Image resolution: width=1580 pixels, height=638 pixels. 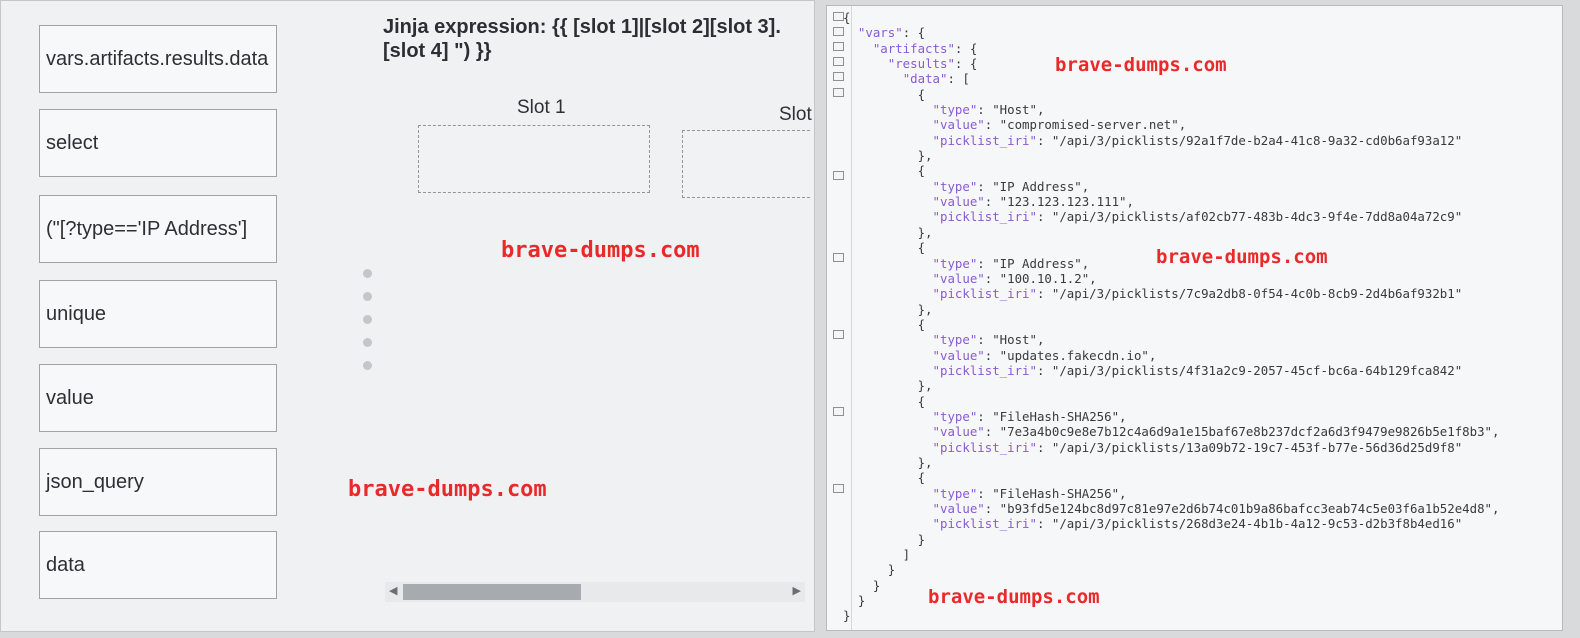 I want to click on slot-2-drop-target, so click(x=746, y=164).